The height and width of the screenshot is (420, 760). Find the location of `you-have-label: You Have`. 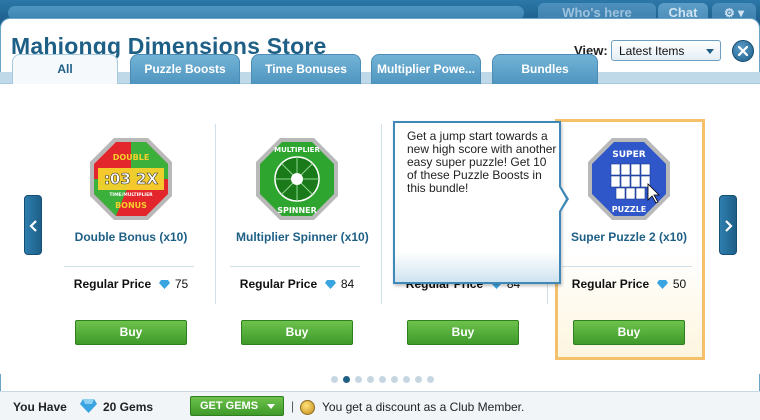

you-have-label: You Have is located at coordinates (40, 407).